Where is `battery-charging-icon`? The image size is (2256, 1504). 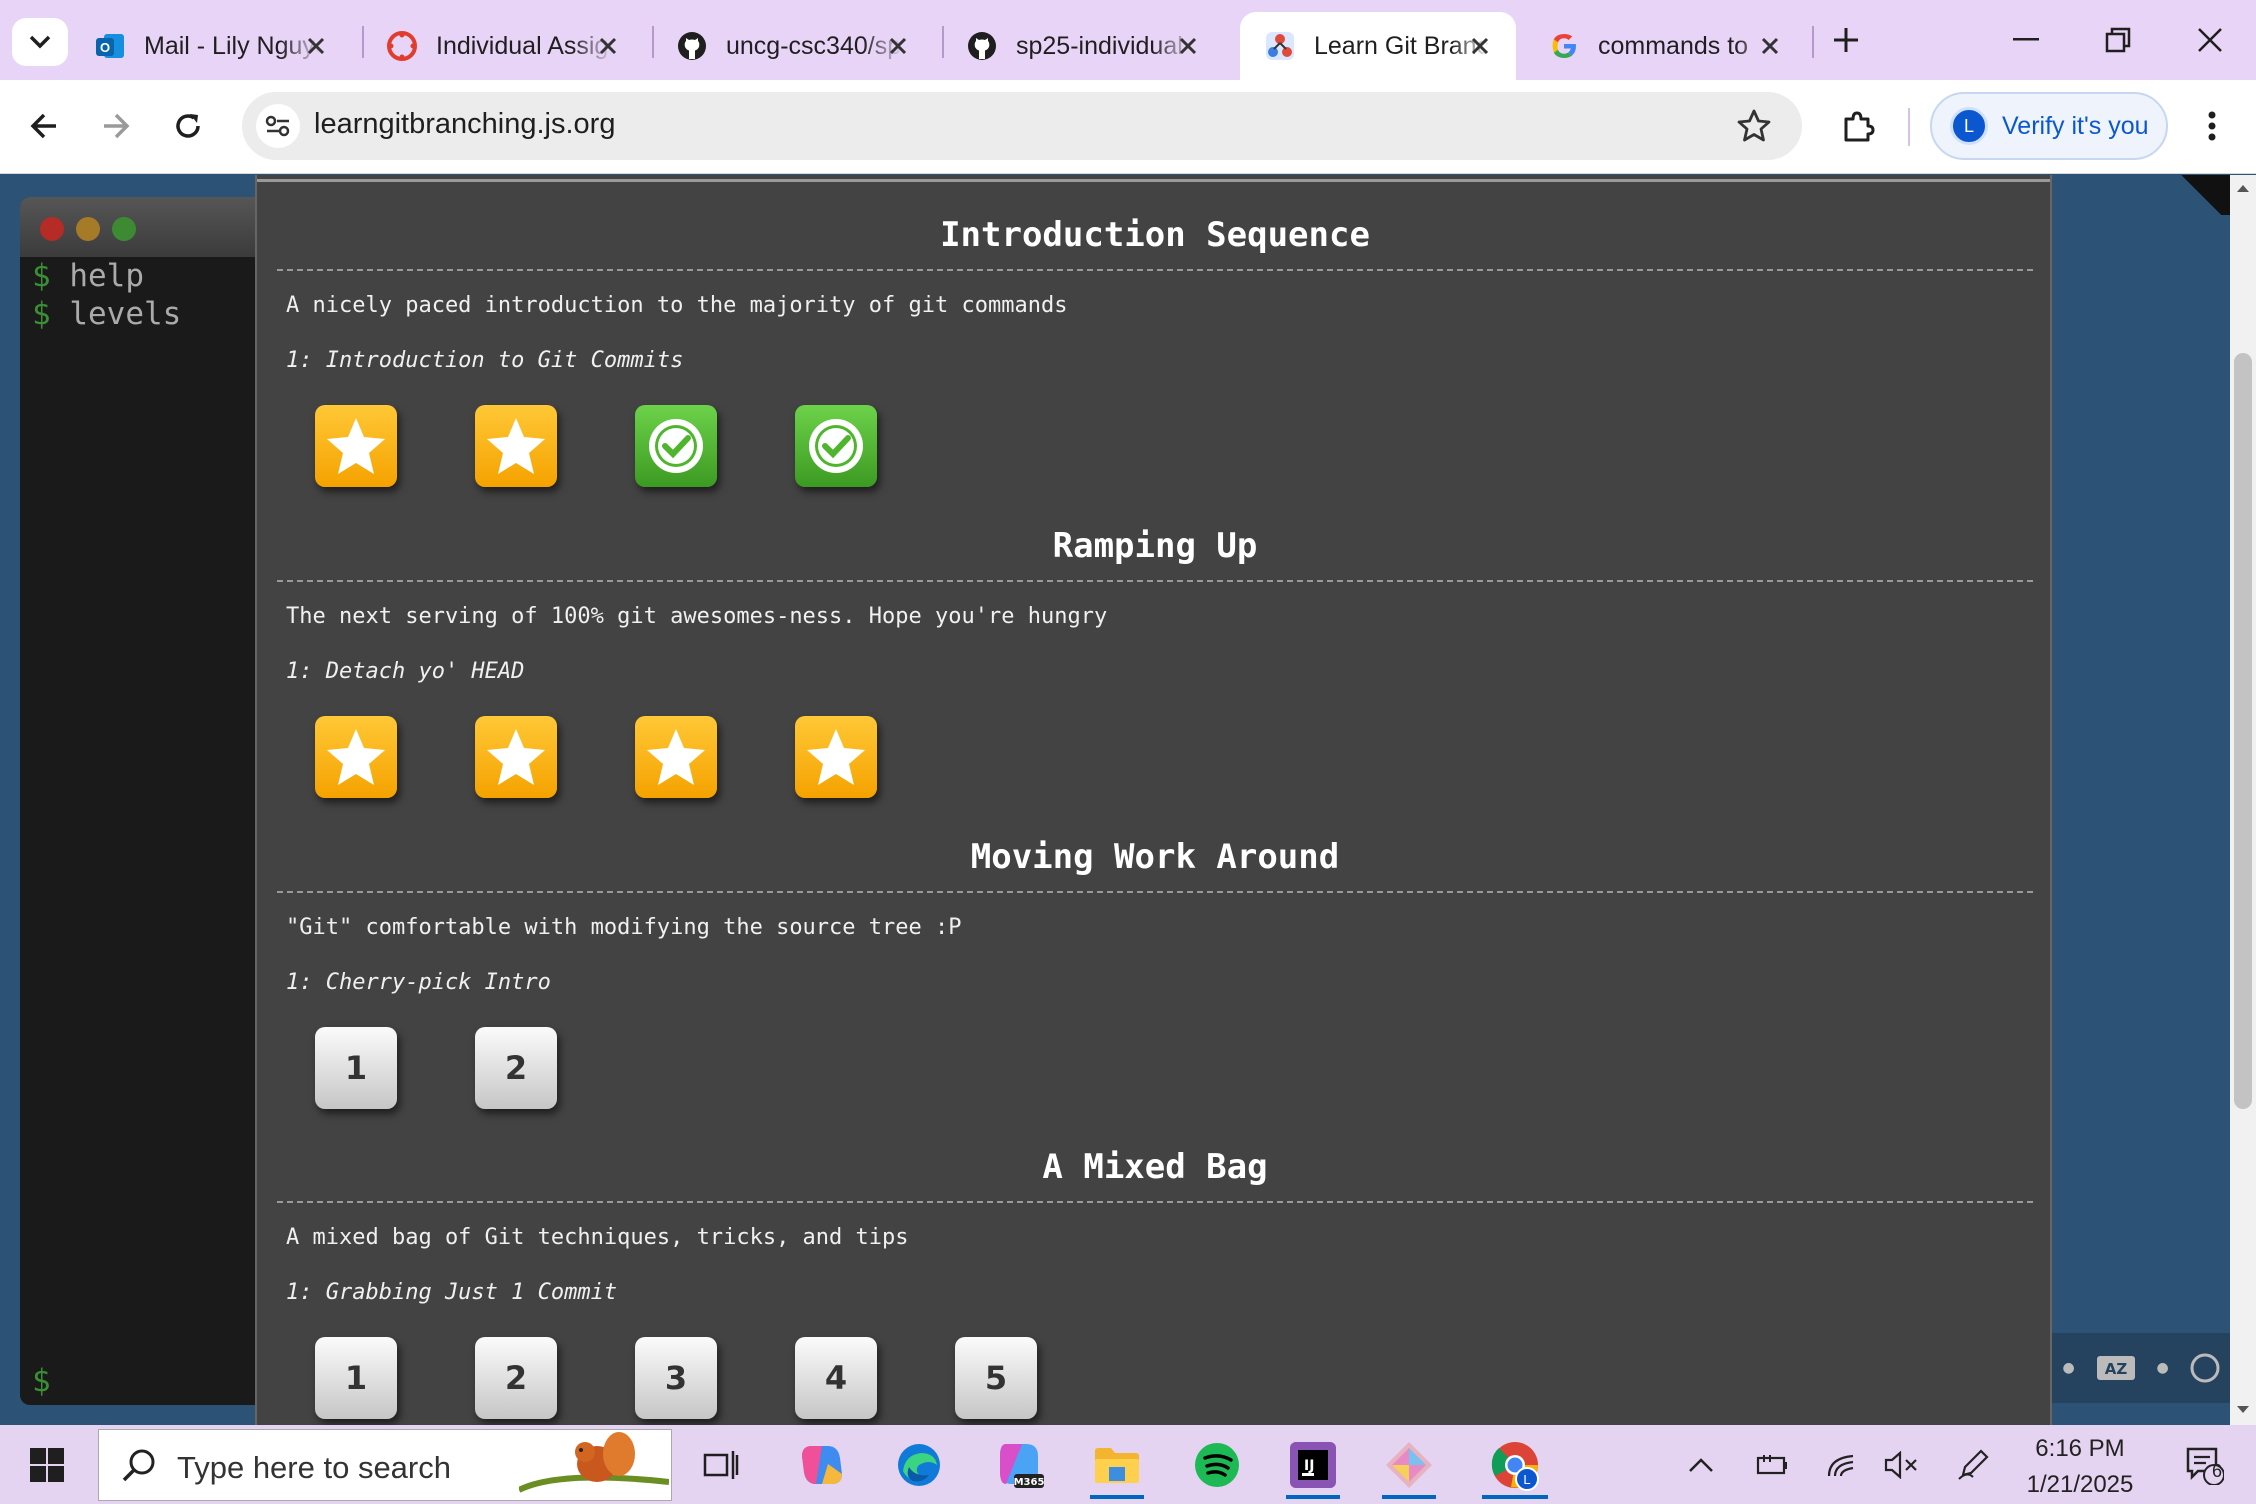 battery-charging-icon is located at coordinates (1771, 1465).